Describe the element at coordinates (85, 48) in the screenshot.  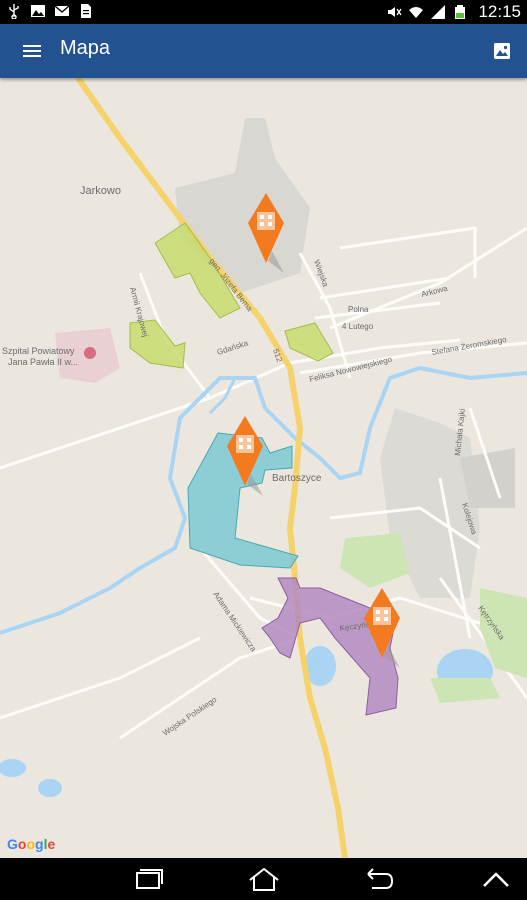
I see `page-title: Mapa` at that location.